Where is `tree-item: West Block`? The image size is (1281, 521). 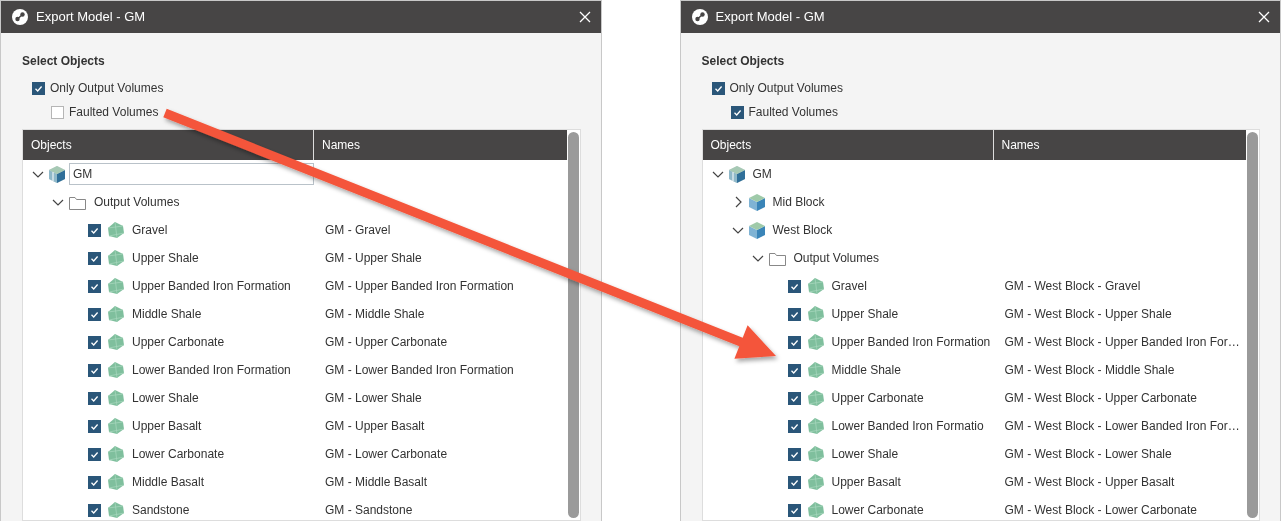 tree-item: West Block is located at coordinates (802, 230).